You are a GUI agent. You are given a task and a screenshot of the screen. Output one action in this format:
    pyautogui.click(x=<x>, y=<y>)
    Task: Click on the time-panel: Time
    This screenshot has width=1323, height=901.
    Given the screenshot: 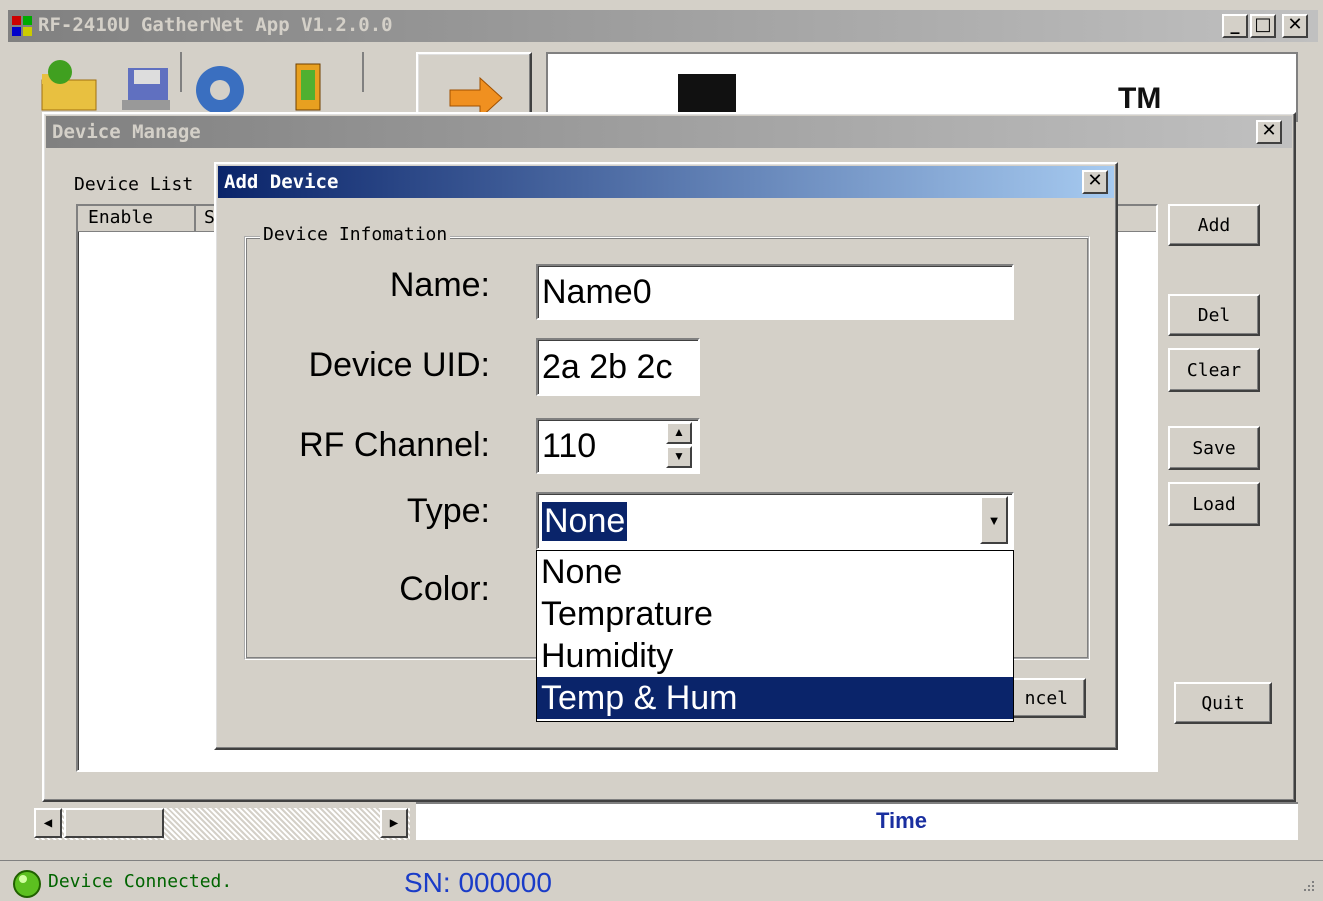 What is the action you would take?
    pyautogui.click(x=857, y=821)
    